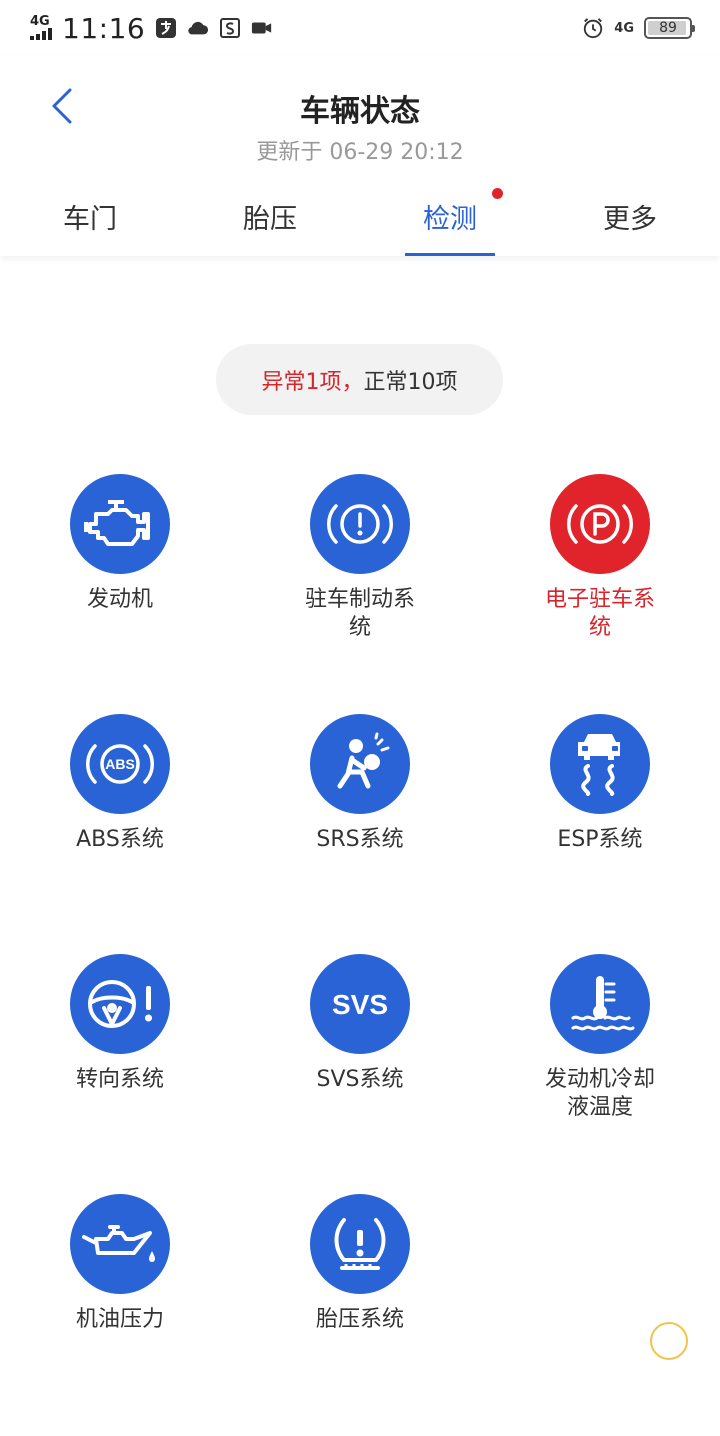 The height and width of the screenshot is (1436, 720). I want to click on electronic-parking-icon, so click(600, 524).